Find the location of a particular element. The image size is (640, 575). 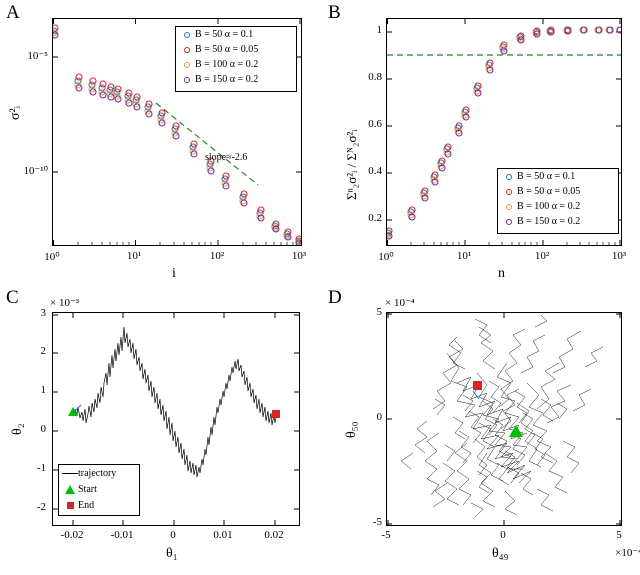

panel-c-ytick-3: 1 is located at coordinates (43, 390).